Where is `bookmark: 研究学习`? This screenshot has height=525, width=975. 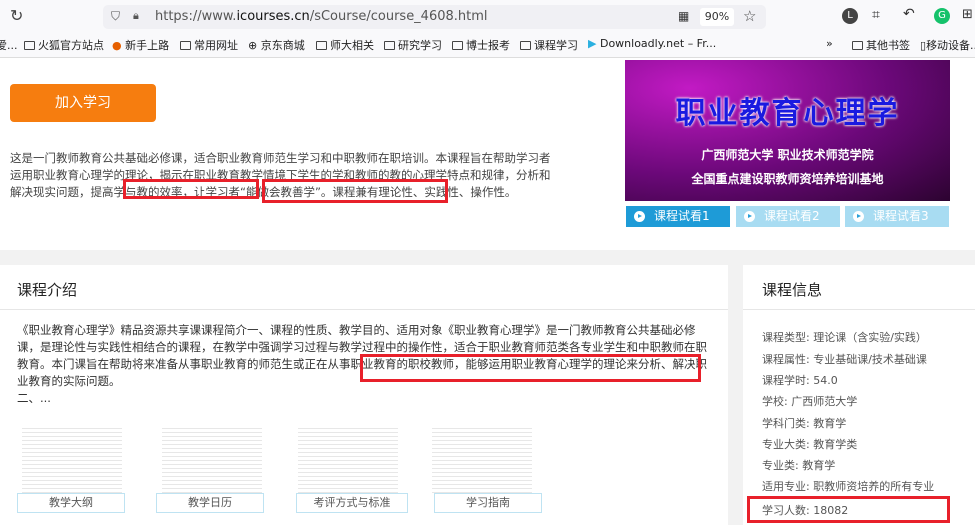
bookmark: 研究学习 is located at coordinates (413, 45).